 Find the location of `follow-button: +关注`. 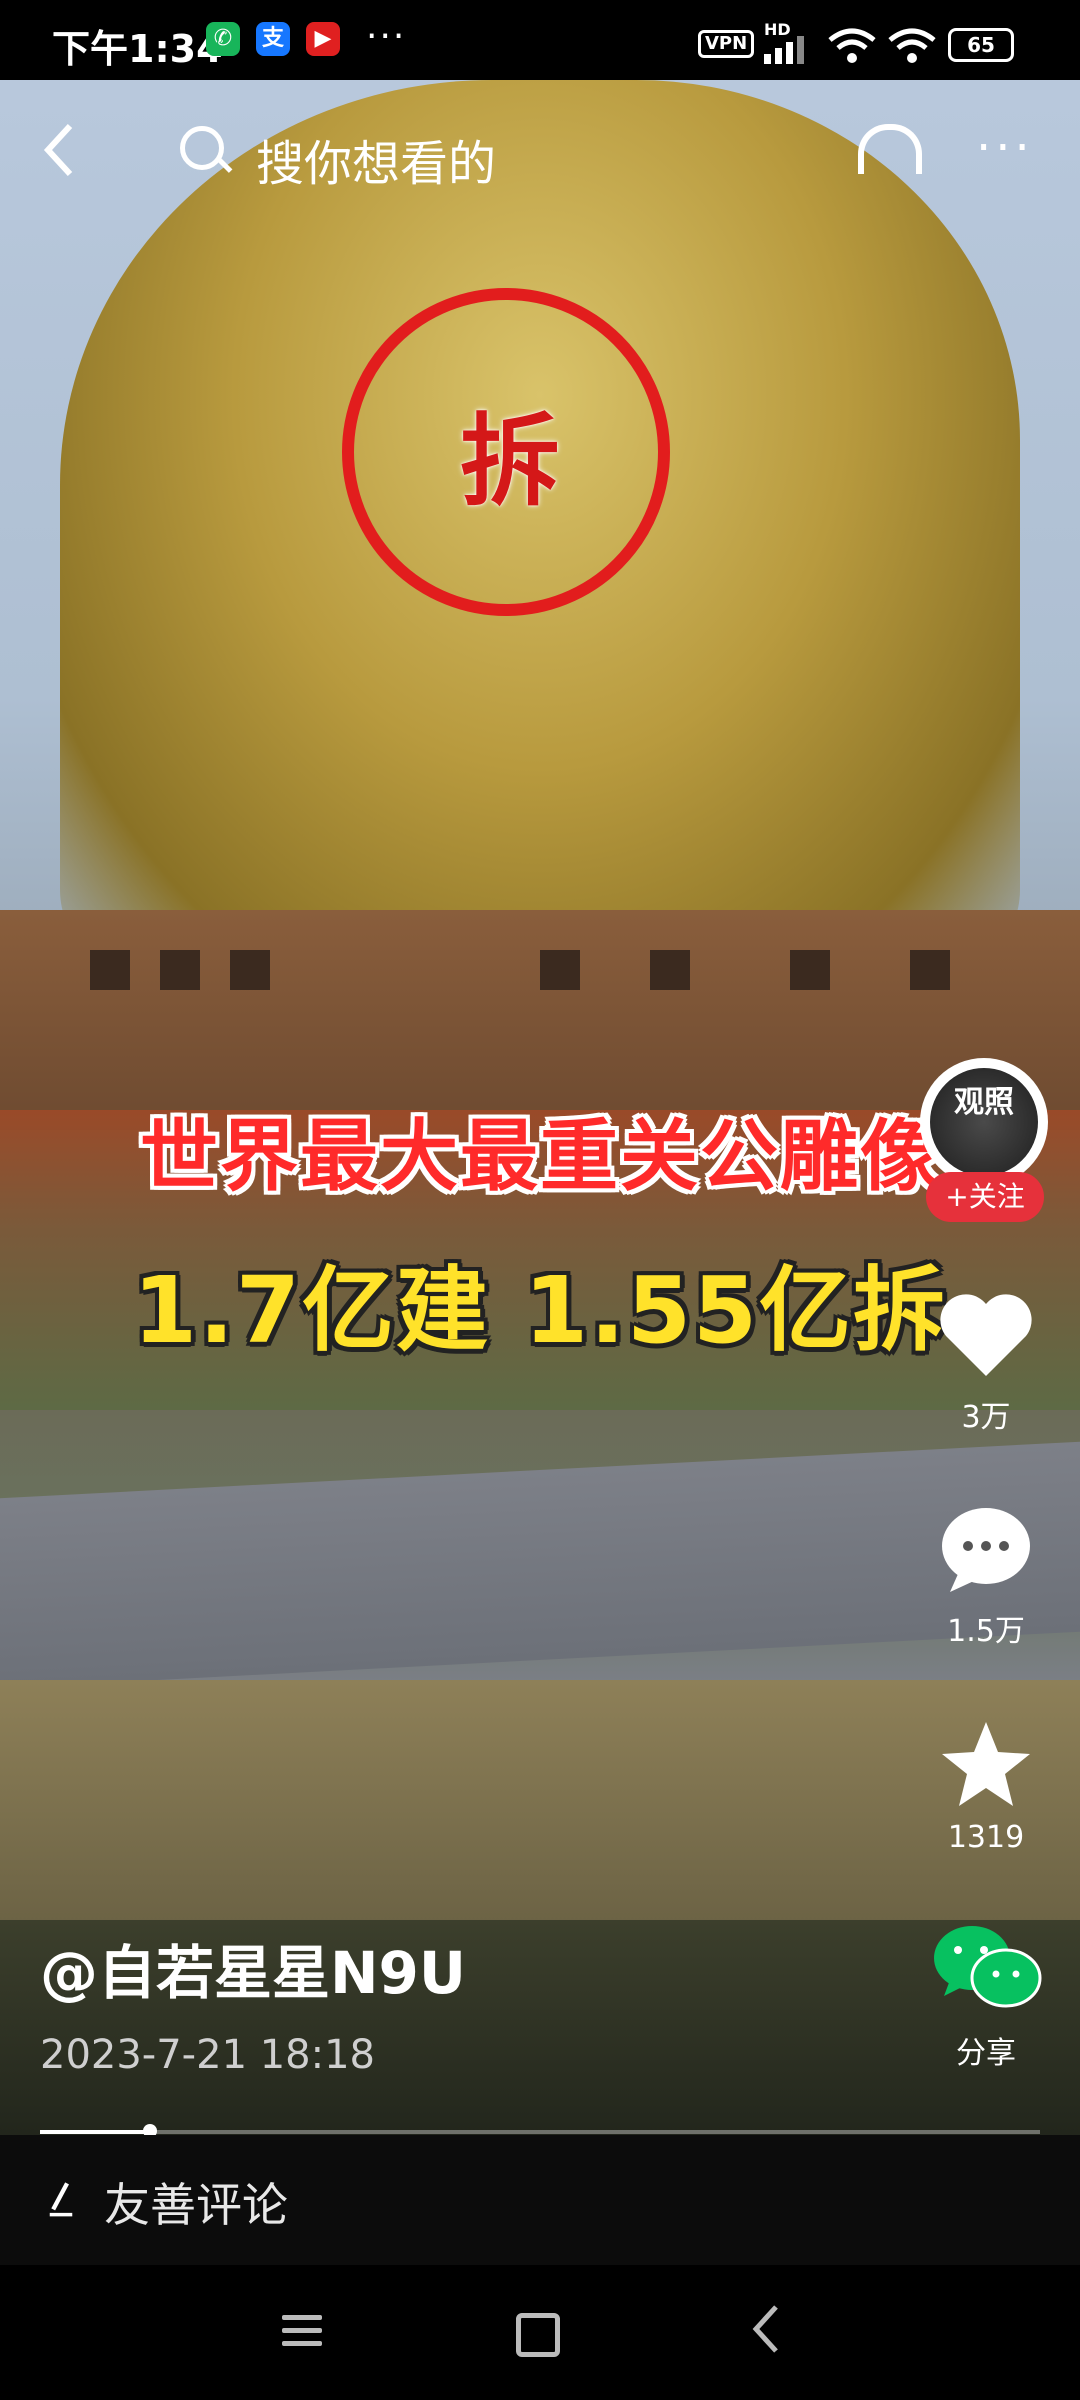

follow-button: +关注 is located at coordinates (985, 1197).